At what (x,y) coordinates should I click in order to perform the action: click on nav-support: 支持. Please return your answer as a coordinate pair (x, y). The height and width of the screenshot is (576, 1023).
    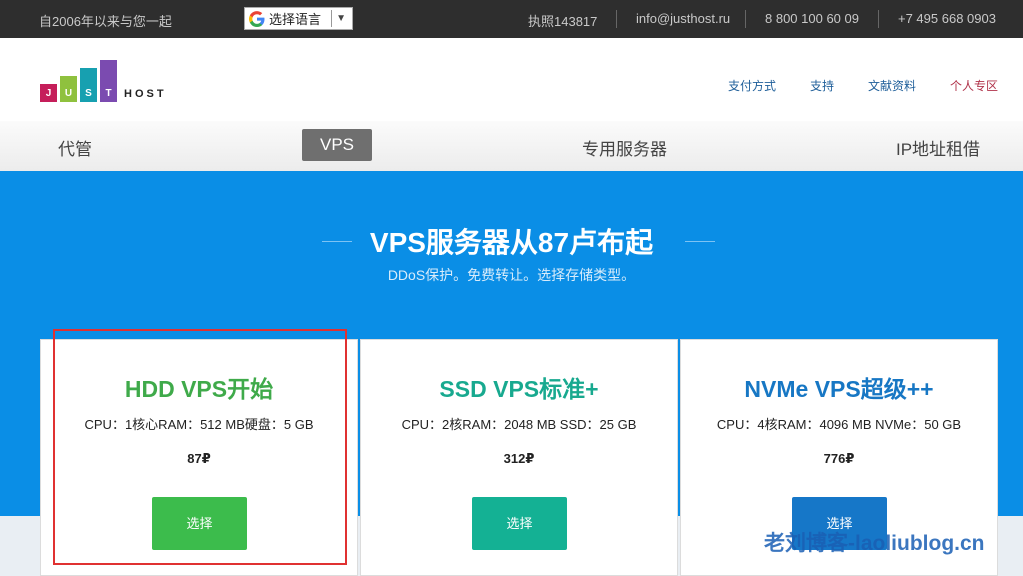
    Looking at the image, I should click on (822, 85).